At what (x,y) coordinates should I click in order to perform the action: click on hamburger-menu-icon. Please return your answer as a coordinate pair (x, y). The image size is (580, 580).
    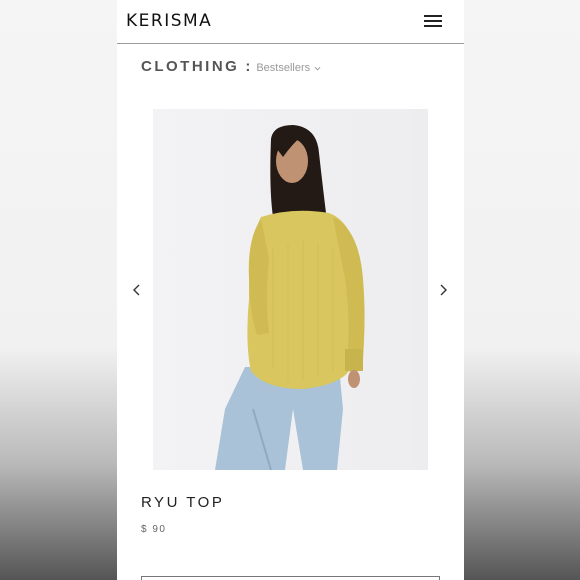
    Looking at the image, I should click on (434, 22).